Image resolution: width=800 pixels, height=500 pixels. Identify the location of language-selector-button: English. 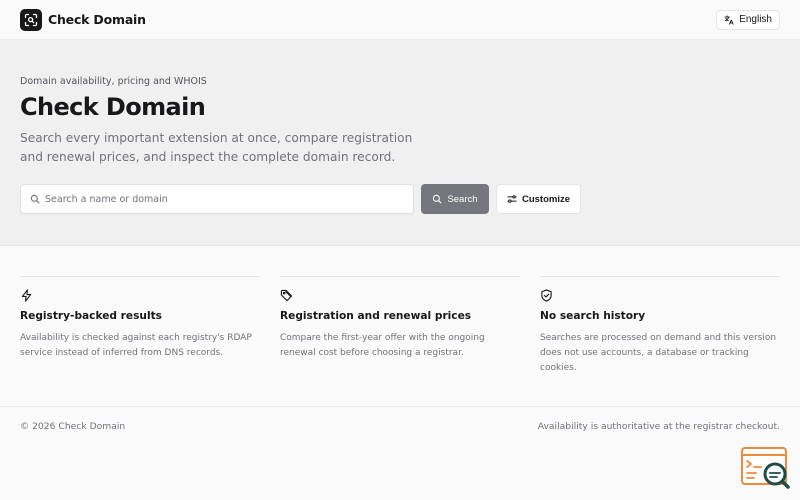
(748, 19).